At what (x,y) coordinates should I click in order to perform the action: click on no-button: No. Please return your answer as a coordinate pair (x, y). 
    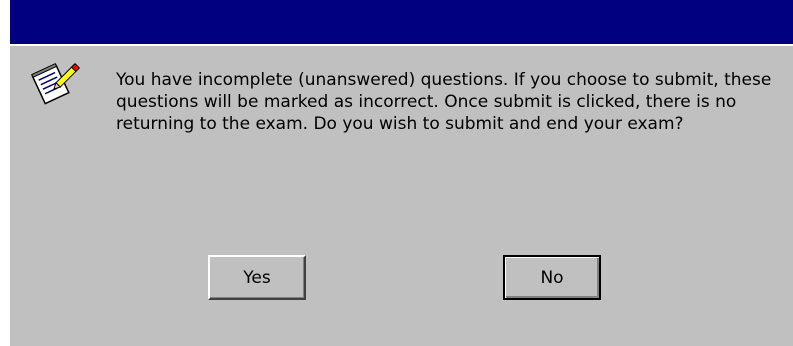
    Looking at the image, I should click on (552, 277).